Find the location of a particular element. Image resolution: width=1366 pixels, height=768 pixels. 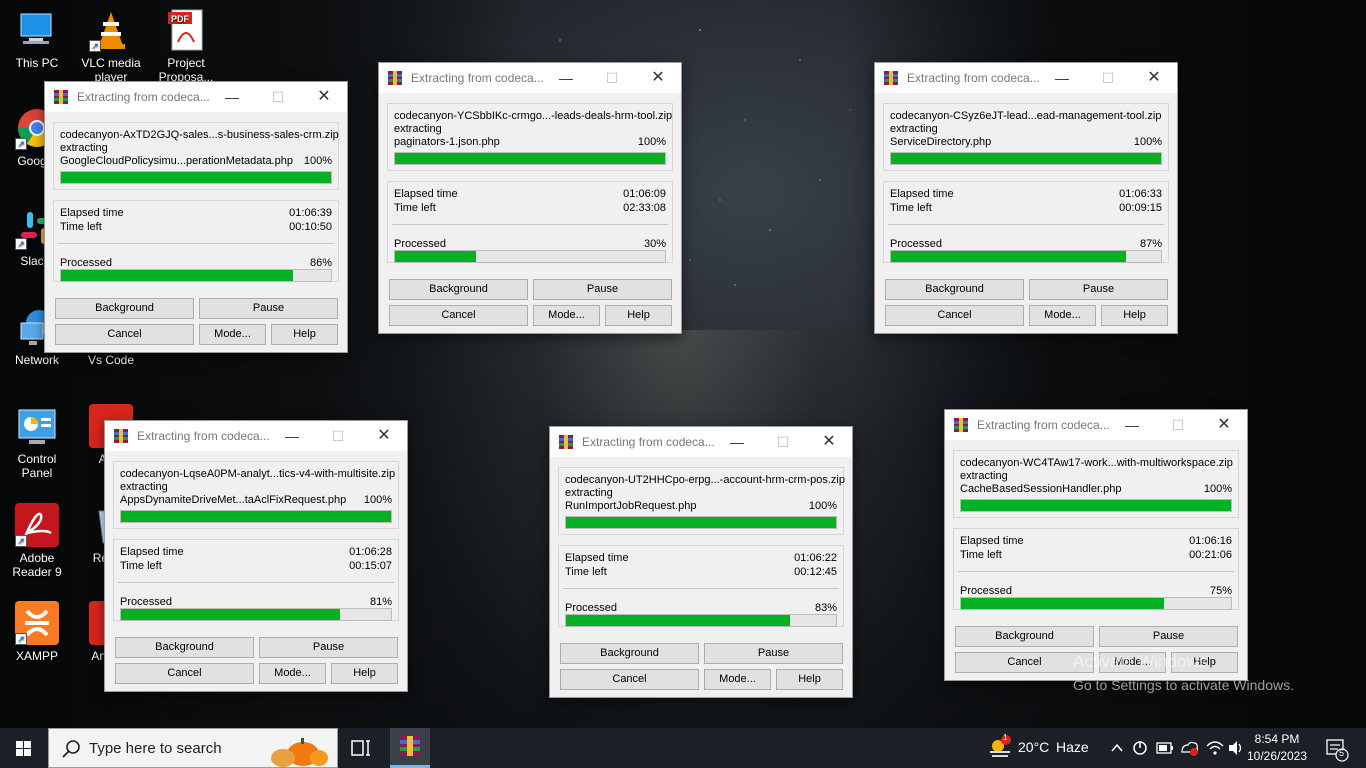

notification-center-button: 5 is located at coordinates (1337, 748).